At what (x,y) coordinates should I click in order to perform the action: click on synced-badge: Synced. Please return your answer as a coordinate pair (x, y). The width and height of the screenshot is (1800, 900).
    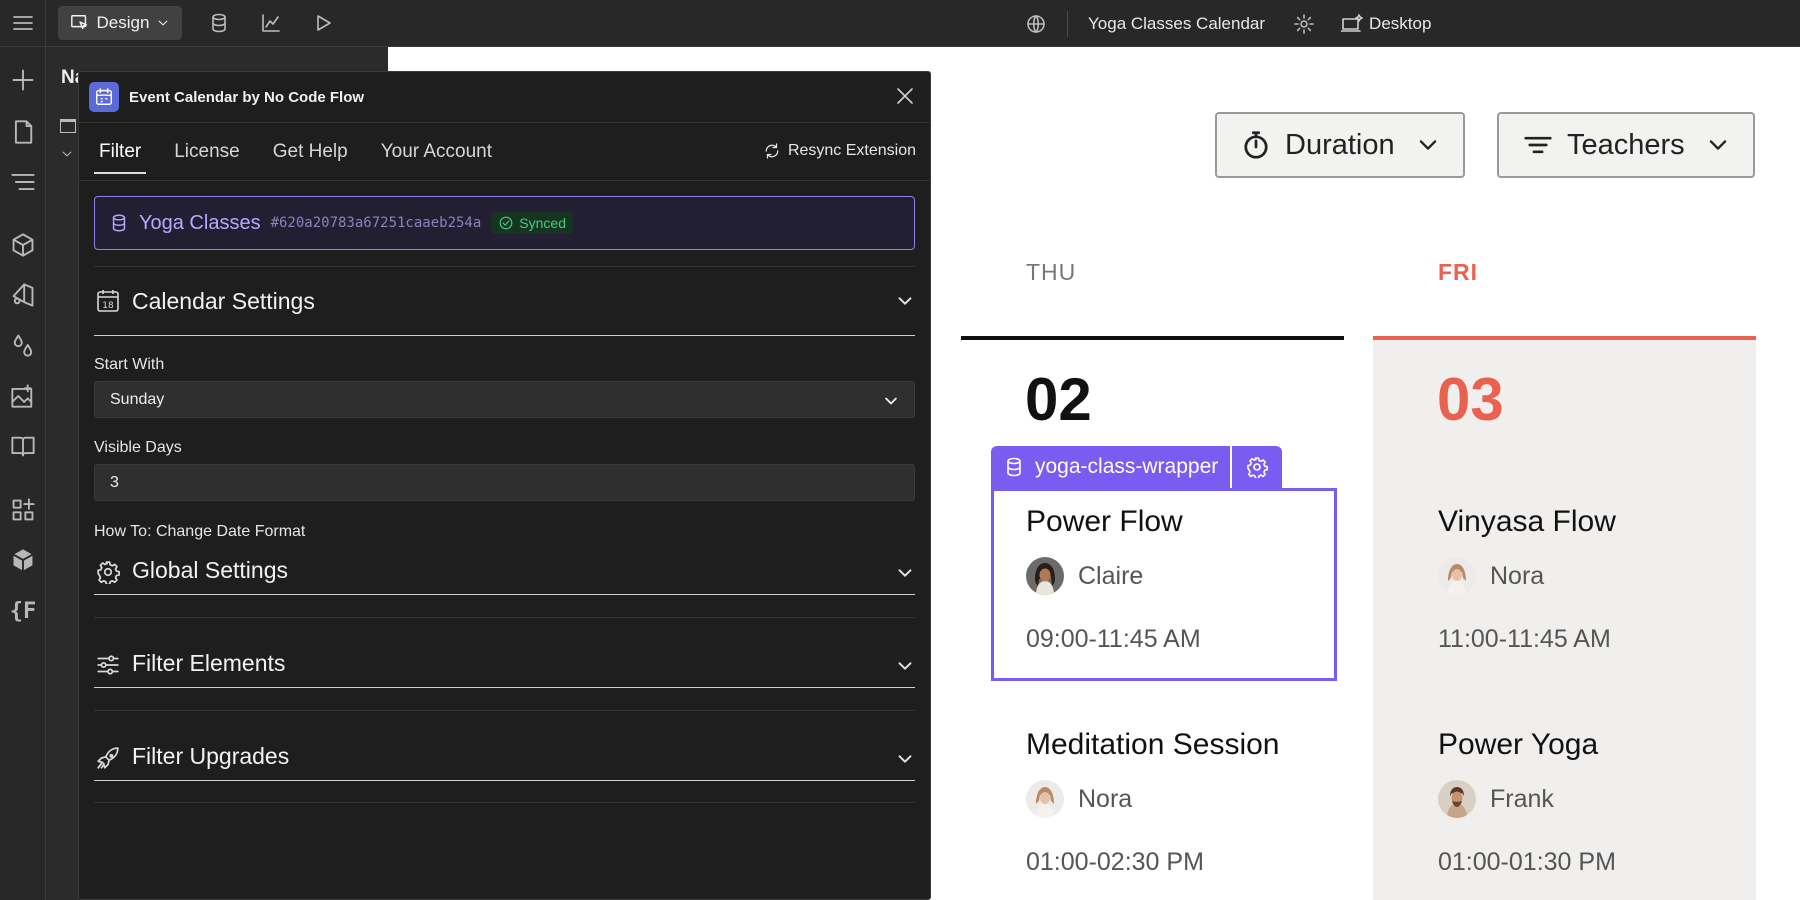
    Looking at the image, I should click on (532, 223).